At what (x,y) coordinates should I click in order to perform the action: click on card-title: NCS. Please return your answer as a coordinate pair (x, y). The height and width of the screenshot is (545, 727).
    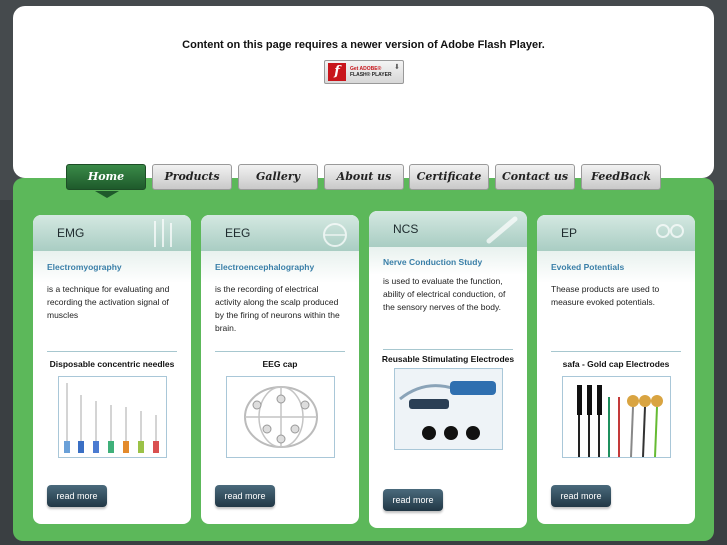
    Looking at the image, I should click on (406, 229).